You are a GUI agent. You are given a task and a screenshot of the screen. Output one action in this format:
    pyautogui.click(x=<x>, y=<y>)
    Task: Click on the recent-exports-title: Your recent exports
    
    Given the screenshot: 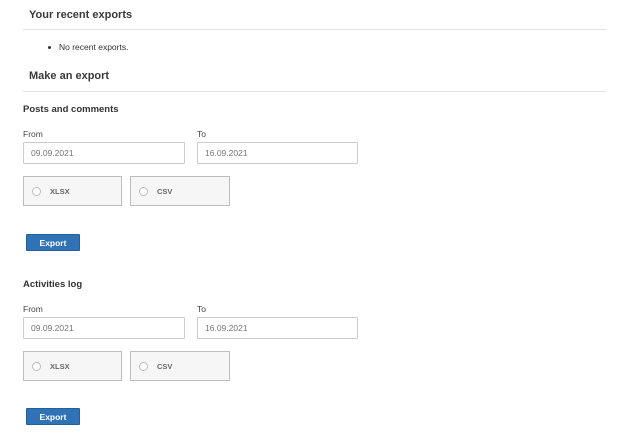 What is the action you would take?
    pyautogui.click(x=81, y=15)
    